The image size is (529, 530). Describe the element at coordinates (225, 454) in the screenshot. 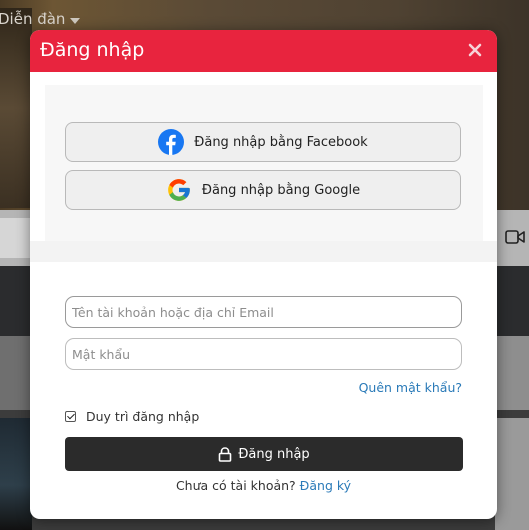

I see `lock-icon` at that location.